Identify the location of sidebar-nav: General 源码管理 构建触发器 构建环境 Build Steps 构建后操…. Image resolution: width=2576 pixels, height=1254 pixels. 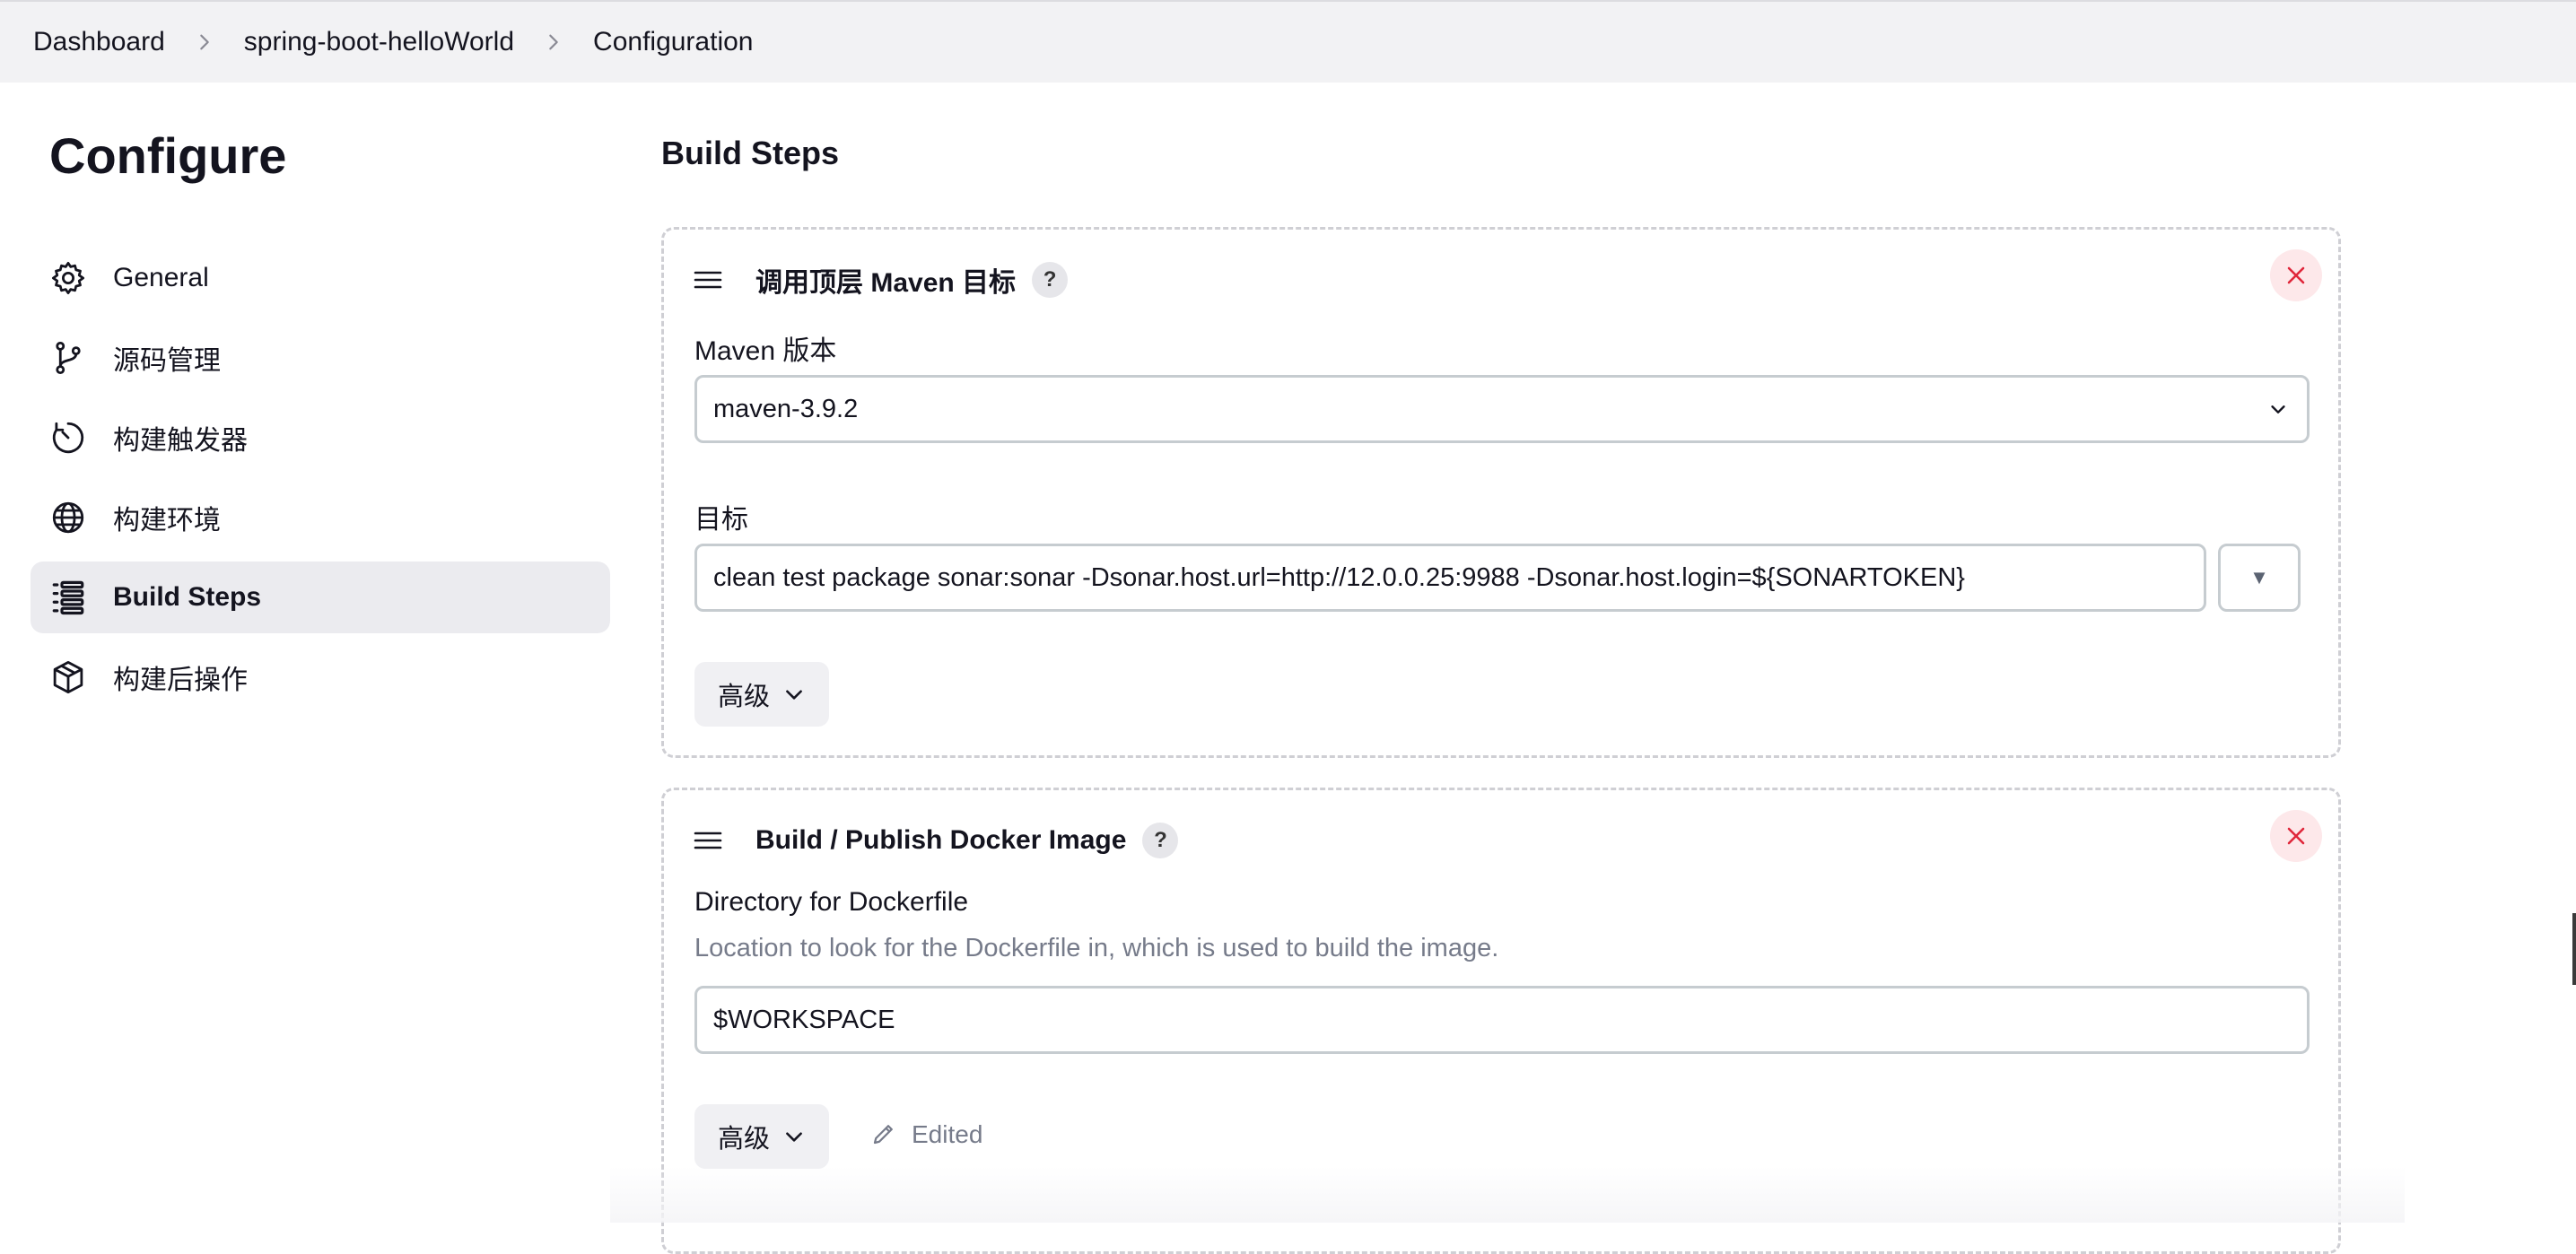
(321, 481).